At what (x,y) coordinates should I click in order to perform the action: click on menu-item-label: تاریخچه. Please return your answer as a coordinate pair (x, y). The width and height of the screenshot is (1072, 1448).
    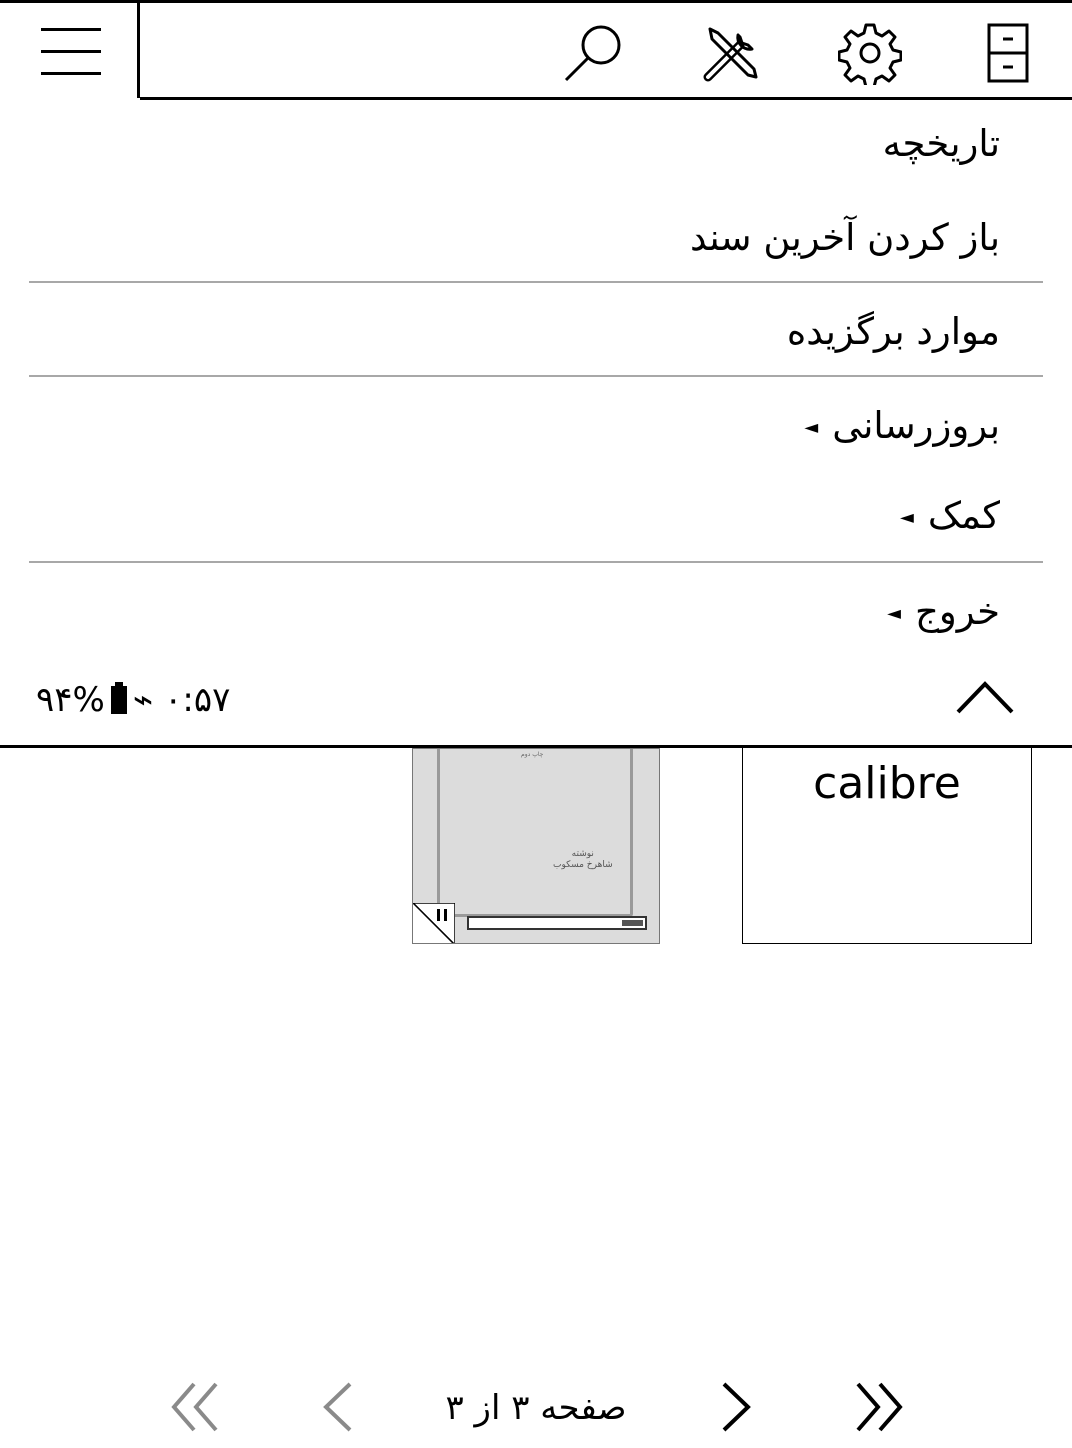
    Looking at the image, I should click on (941, 143).